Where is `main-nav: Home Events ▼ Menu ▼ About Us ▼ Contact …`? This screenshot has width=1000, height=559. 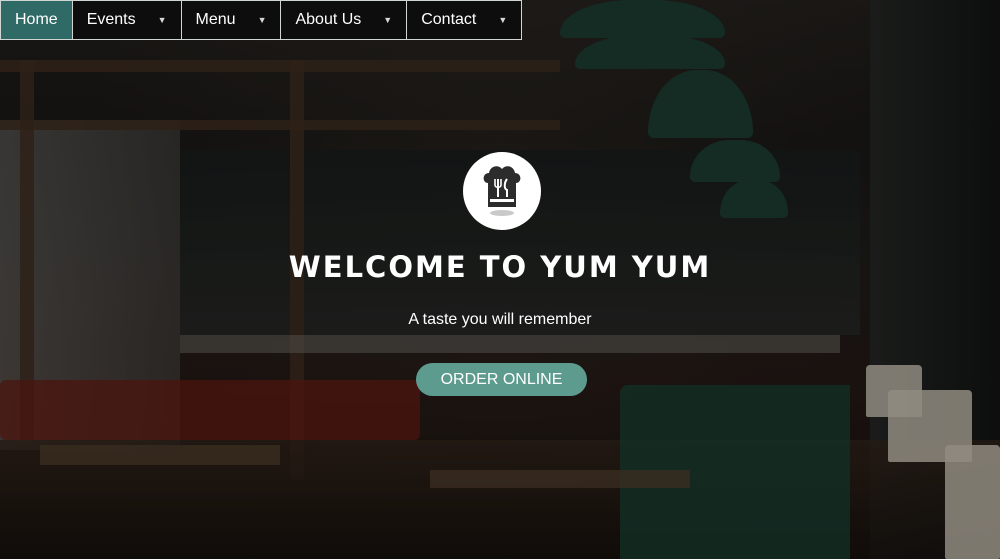 main-nav: Home Events ▼ Menu ▼ About Us ▼ Contact … is located at coordinates (261, 20).